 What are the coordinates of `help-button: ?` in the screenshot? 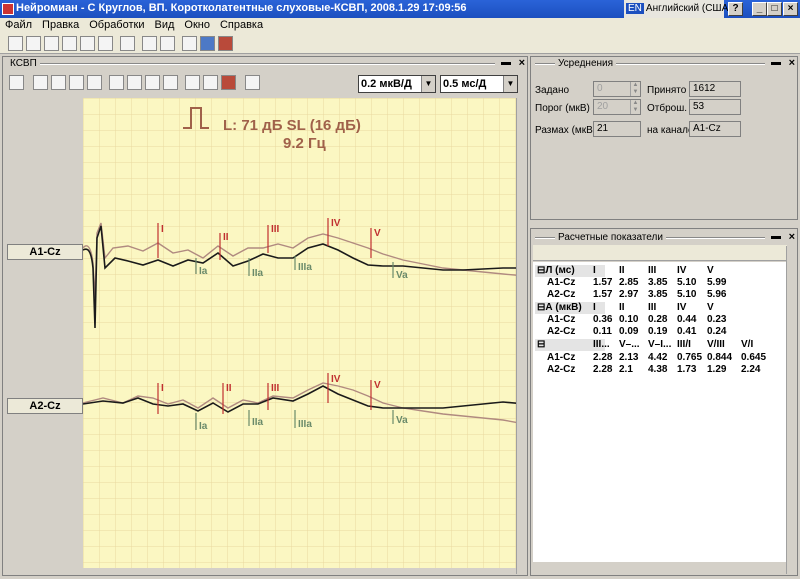 It's located at (735, 9).